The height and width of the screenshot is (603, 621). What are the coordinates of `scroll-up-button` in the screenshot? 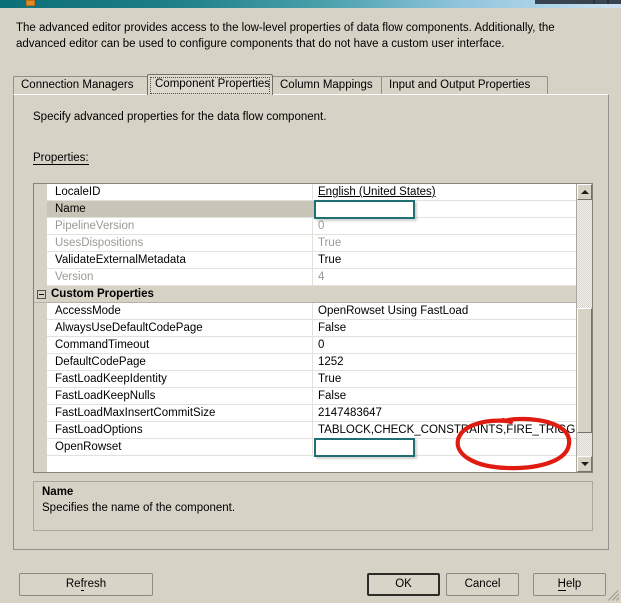 It's located at (584, 192).